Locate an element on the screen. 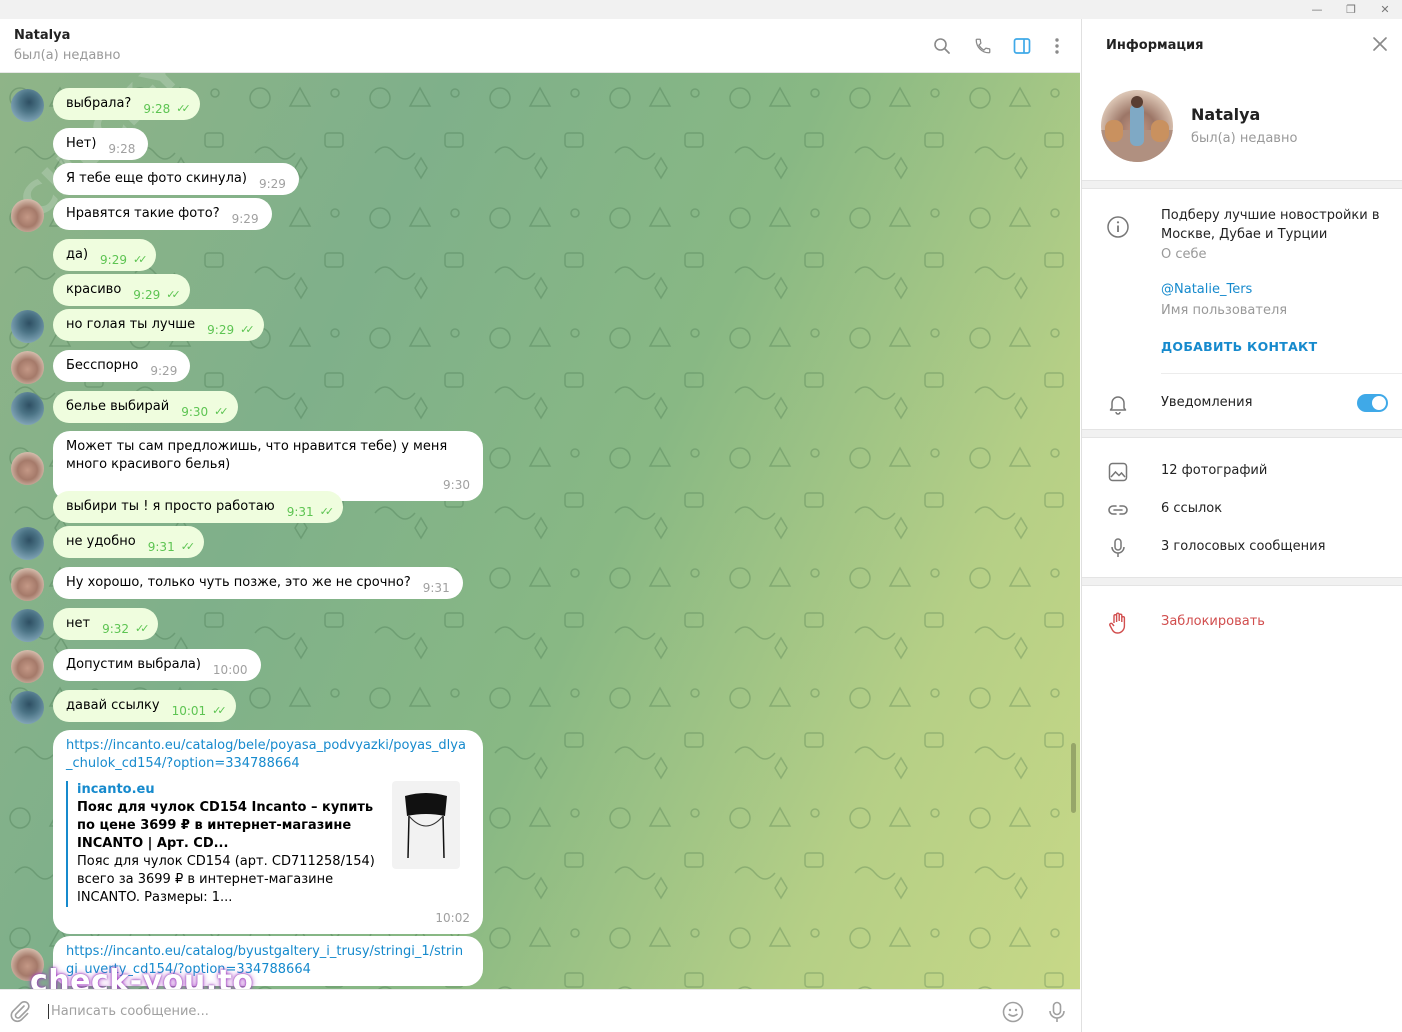 The image size is (1402, 1032). chat-status: был(а) недавно is located at coordinates (67, 55).